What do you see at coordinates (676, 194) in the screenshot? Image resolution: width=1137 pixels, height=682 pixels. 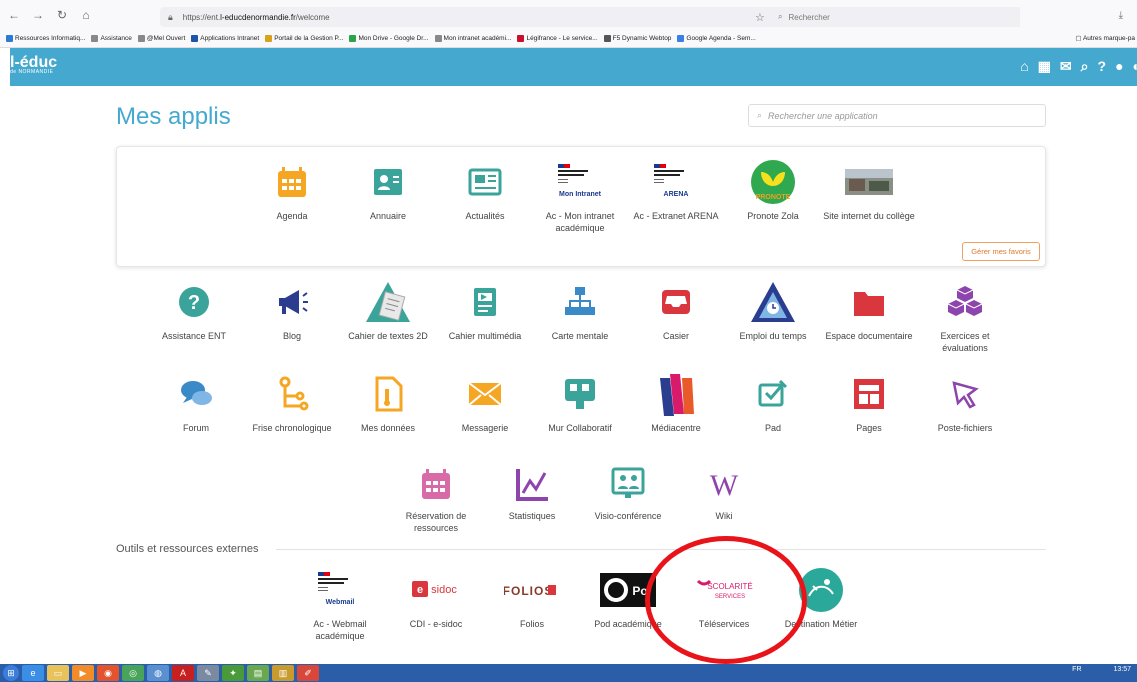 I see `svg-text: ARENA` at bounding box center [676, 194].